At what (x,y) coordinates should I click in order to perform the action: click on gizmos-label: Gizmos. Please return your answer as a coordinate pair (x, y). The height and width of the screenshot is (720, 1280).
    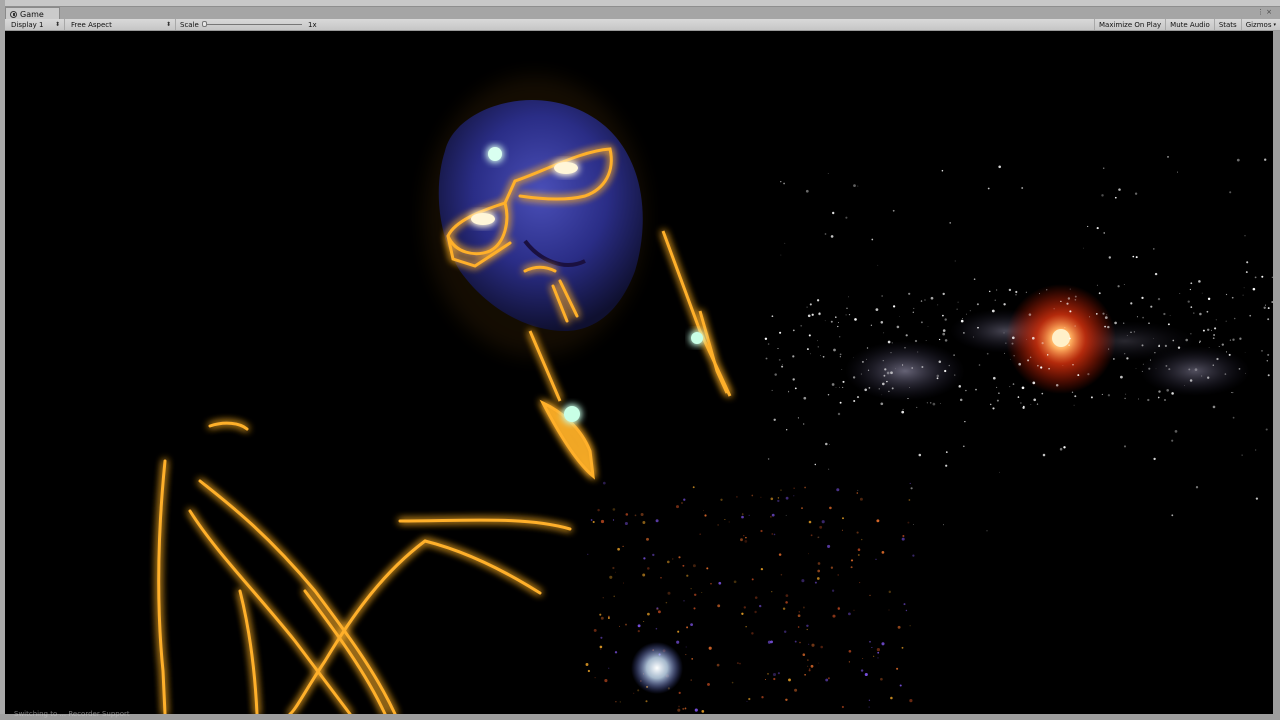
    Looking at the image, I should click on (1258, 24).